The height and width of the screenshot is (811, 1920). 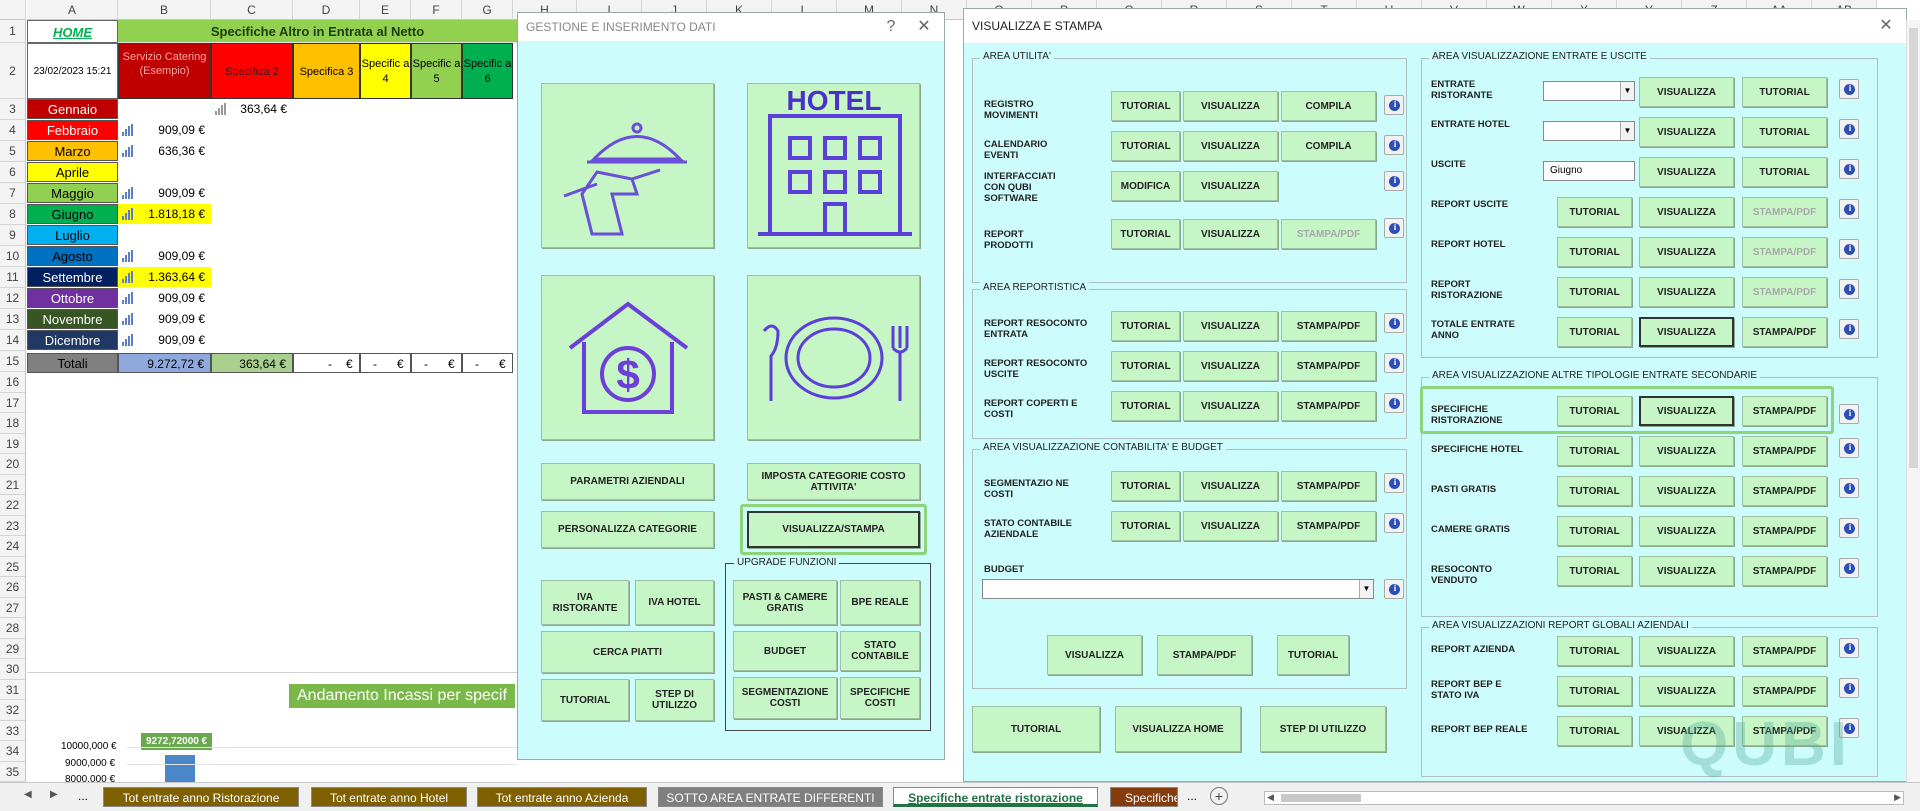 I want to click on footer-visualizza-home-button: VISUALIZZA HOME, so click(x=1178, y=729).